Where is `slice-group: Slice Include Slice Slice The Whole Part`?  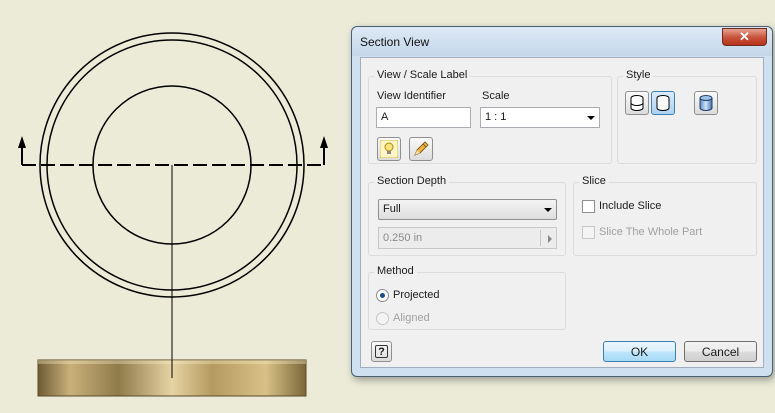
slice-group: Slice Include Slice Slice The Whole Part is located at coordinates (665, 215).